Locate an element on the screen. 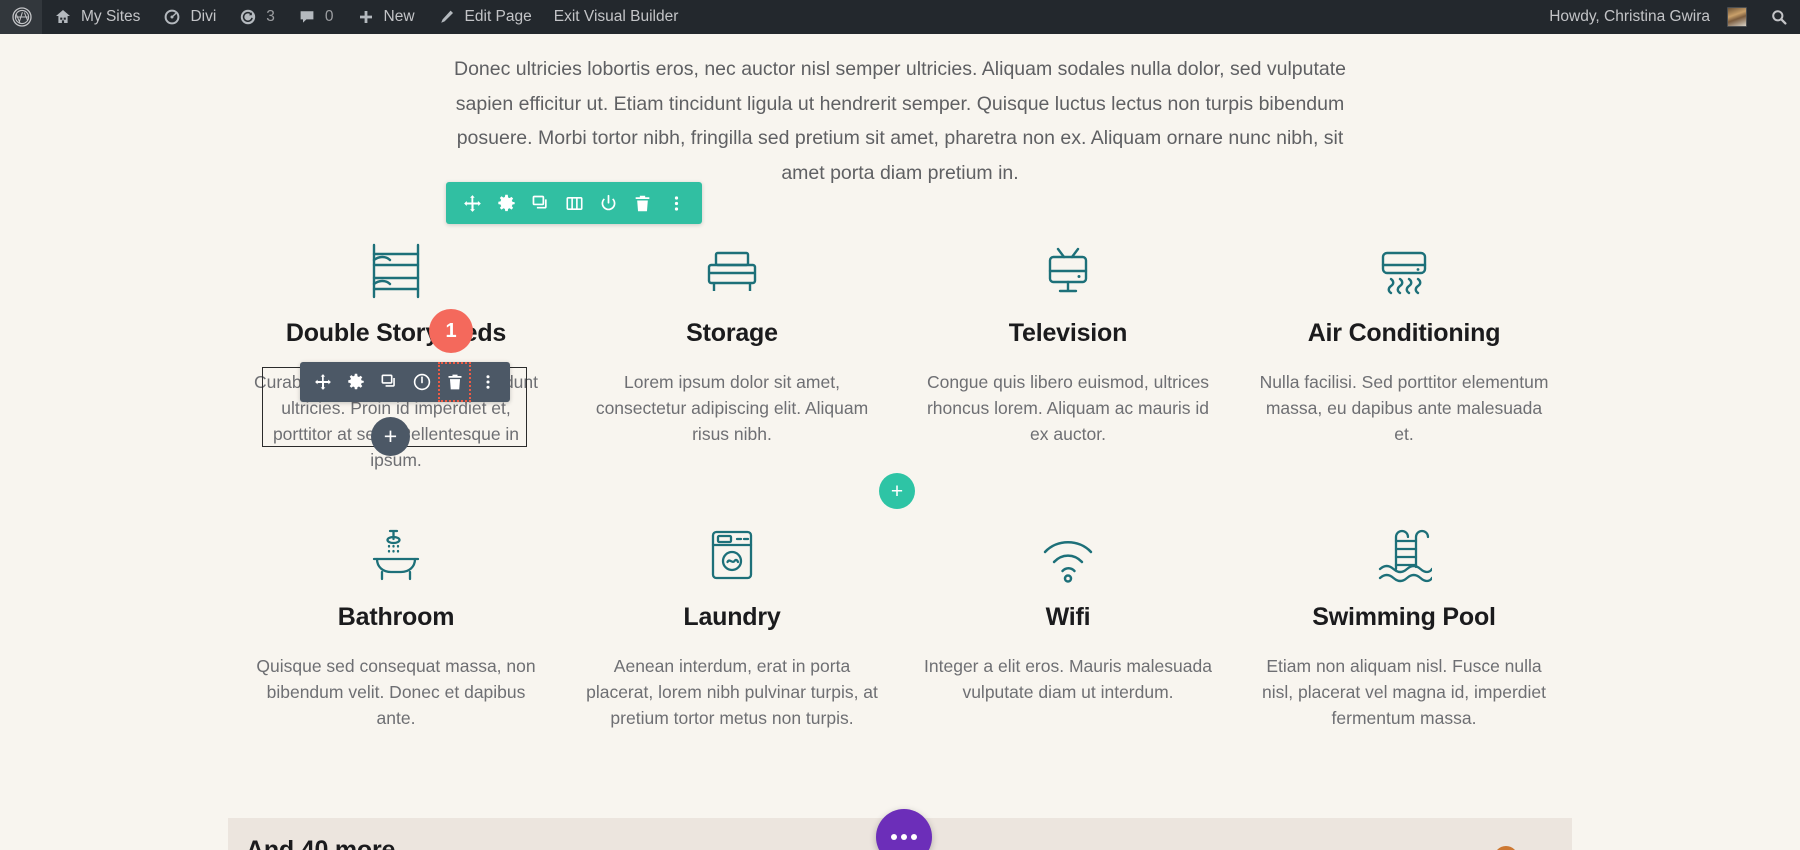 The height and width of the screenshot is (850, 1800). wordpress-logo-button is located at coordinates (21, 17).